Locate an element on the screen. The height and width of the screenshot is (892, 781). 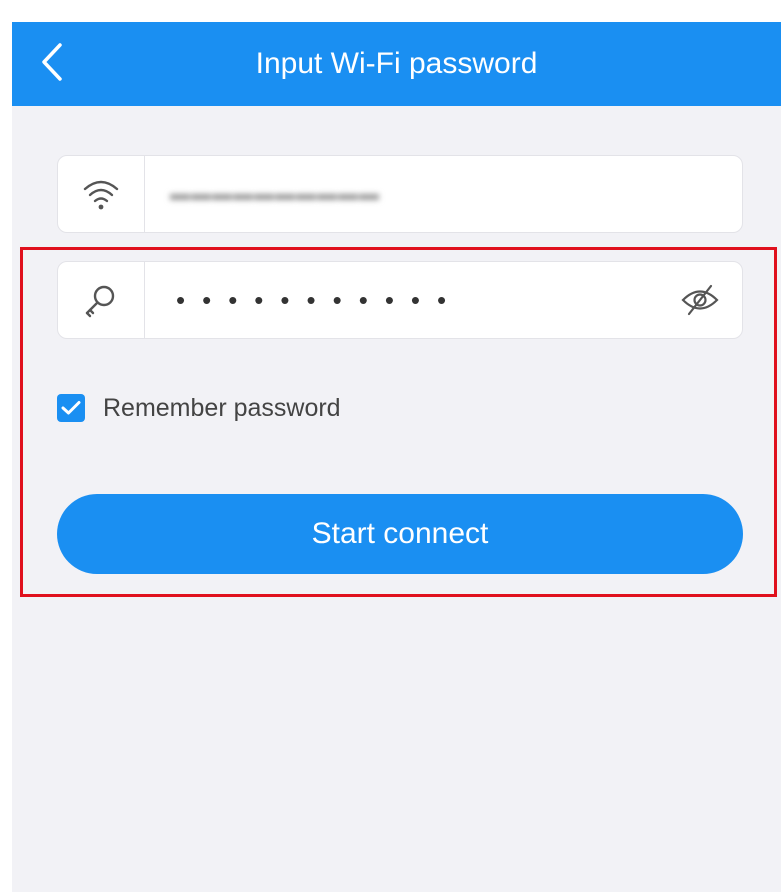
ssid-icon-cell is located at coordinates (101, 194).